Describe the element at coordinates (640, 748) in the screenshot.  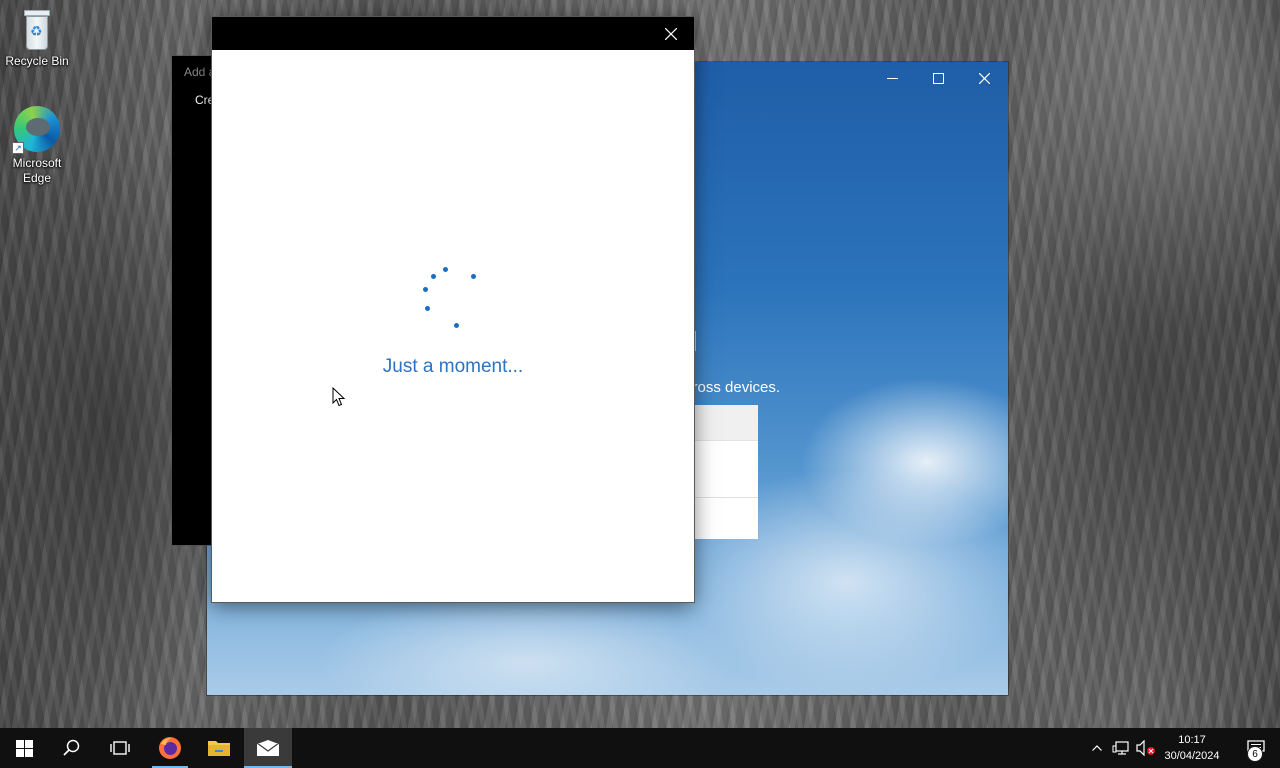
I see `taskbar: 10:17 30/04/2024` at that location.